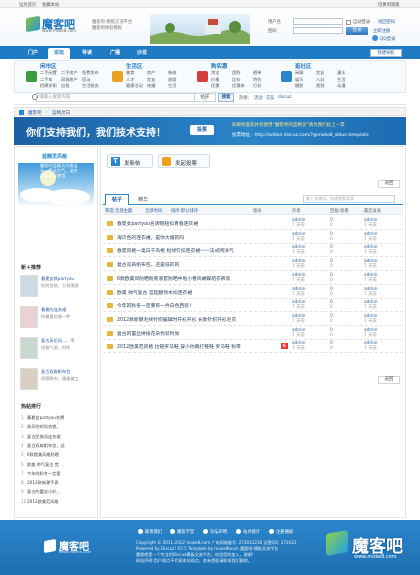  Describe the element at coordinates (90, 73) in the screenshot. I see `category-link: 免费发布` at that location.